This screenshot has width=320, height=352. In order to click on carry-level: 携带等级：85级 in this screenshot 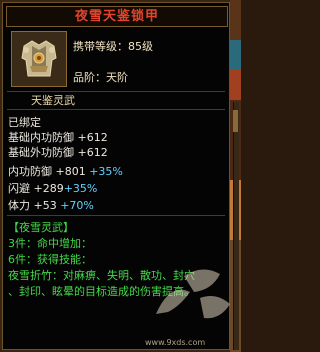, I will do `click(113, 46)`.